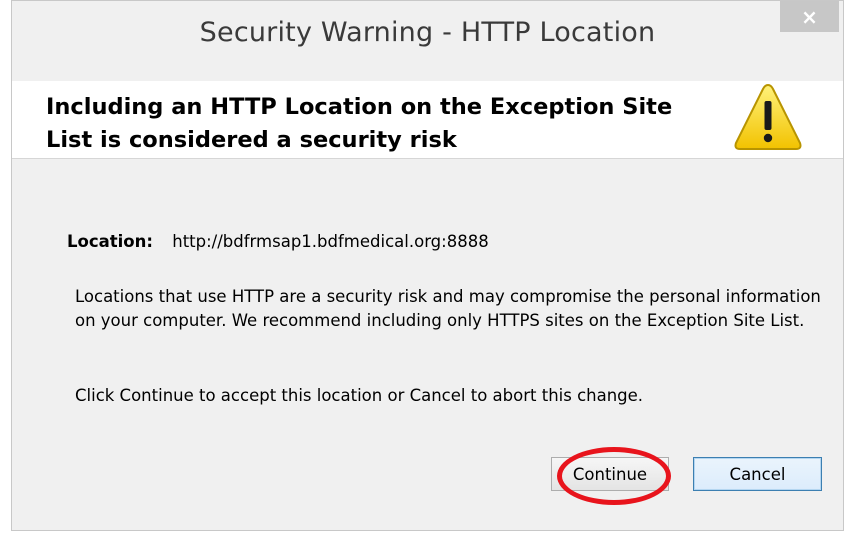 The image size is (844, 539). Describe the element at coordinates (768, 116) in the screenshot. I see `warning-triangle-icon` at that location.